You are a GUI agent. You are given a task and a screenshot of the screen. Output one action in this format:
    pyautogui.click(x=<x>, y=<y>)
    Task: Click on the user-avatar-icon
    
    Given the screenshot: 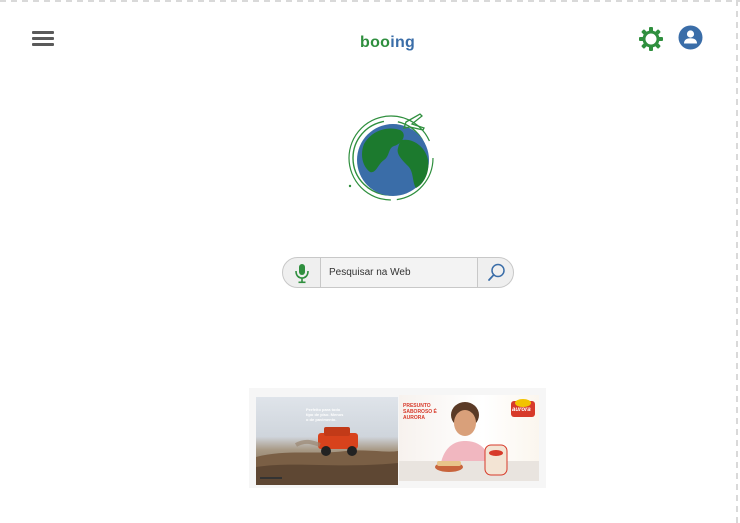 What is the action you would take?
    pyautogui.click(x=690, y=37)
    